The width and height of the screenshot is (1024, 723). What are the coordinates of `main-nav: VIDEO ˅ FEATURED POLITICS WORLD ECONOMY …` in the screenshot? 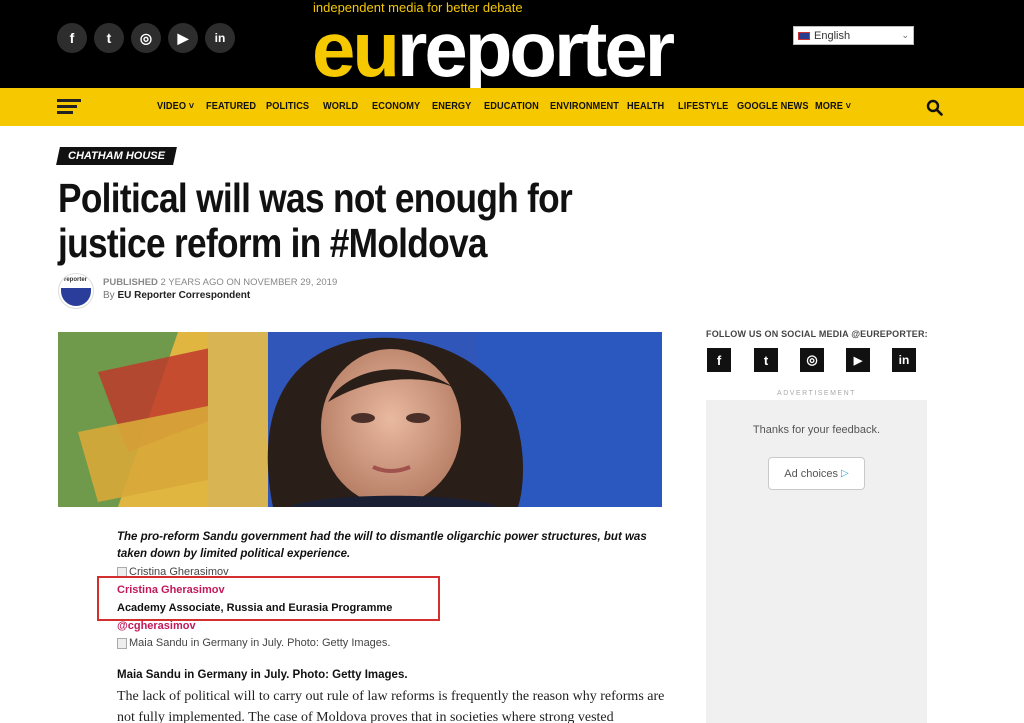 It's located at (512, 107).